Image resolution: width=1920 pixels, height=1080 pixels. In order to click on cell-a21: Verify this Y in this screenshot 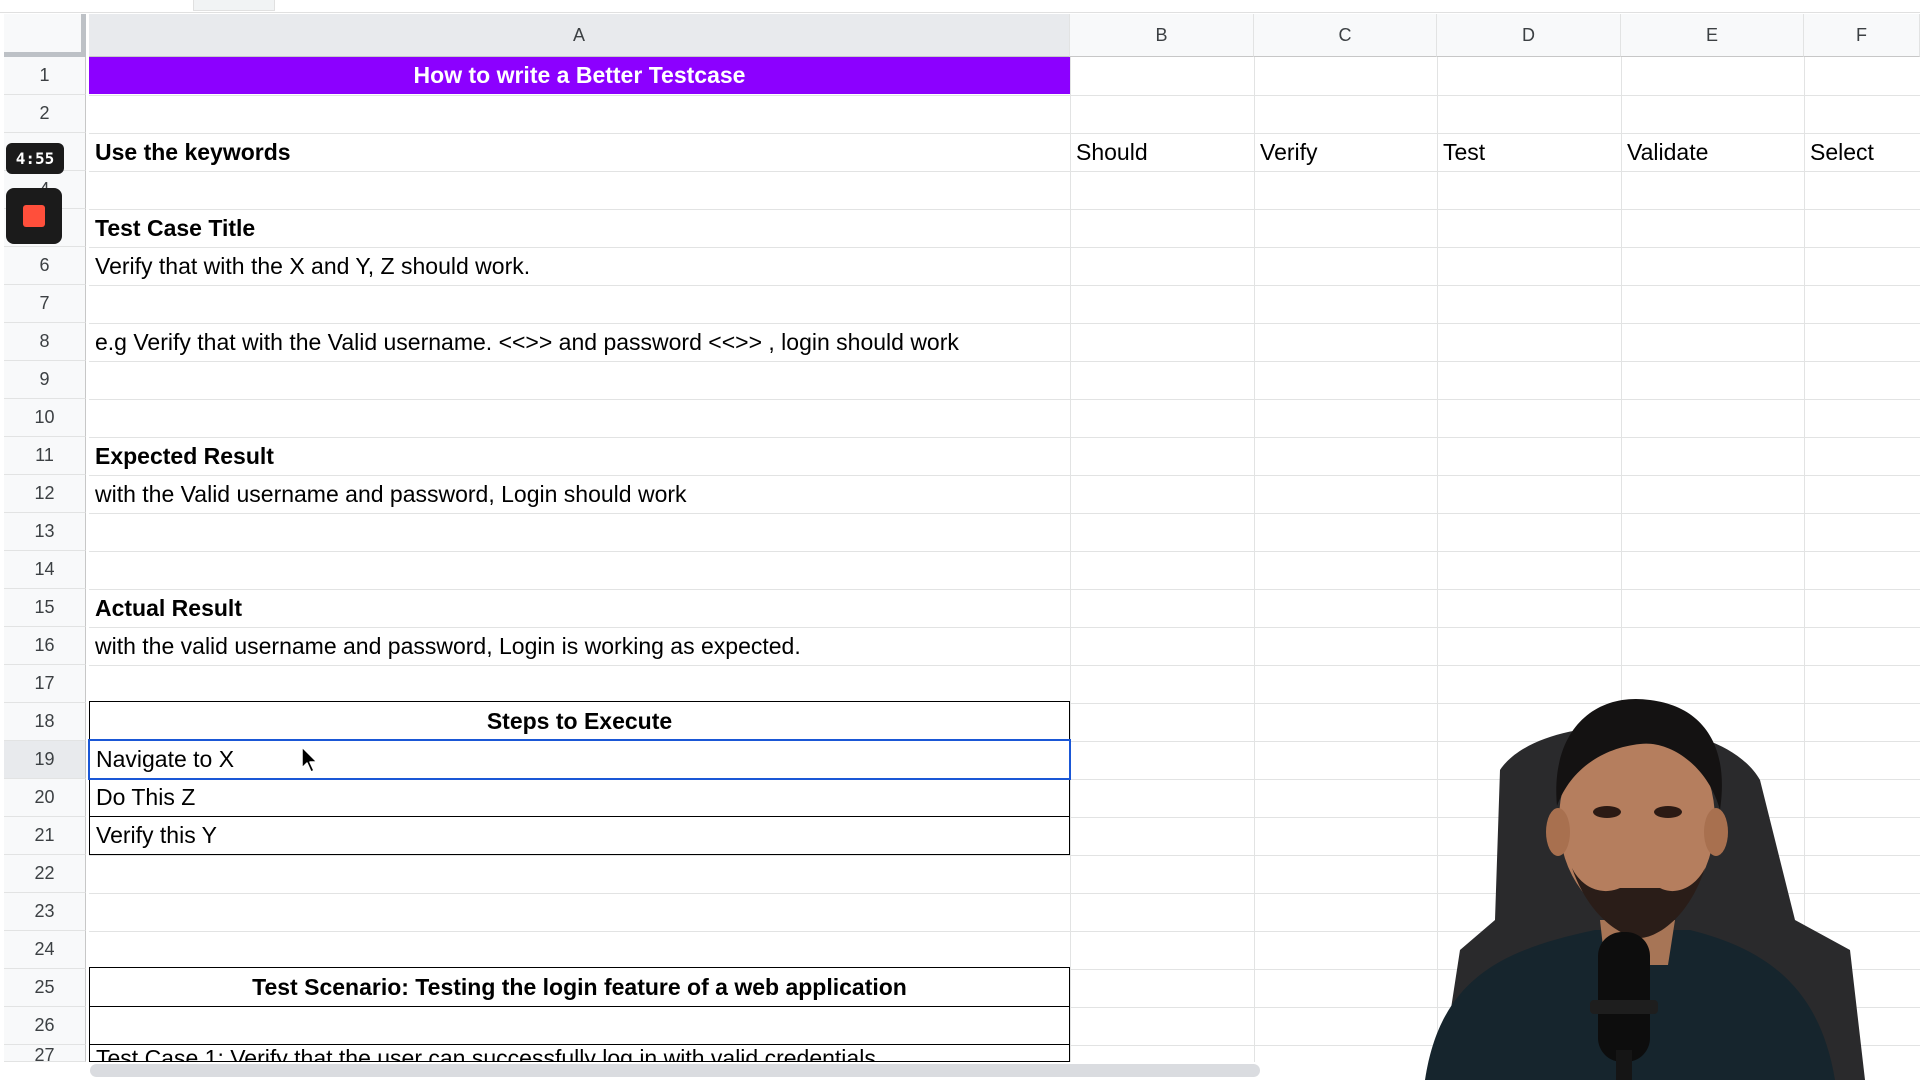, I will do `click(579, 835)`.